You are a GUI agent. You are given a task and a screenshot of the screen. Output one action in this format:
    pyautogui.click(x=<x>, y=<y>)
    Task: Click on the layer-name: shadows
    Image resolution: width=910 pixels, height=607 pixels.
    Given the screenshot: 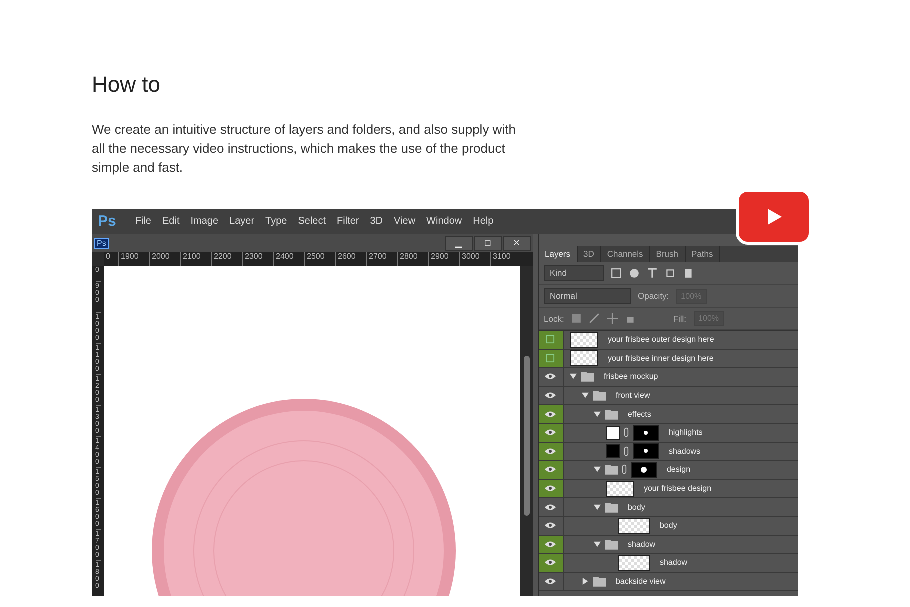 What is the action you would take?
    pyautogui.click(x=684, y=451)
    